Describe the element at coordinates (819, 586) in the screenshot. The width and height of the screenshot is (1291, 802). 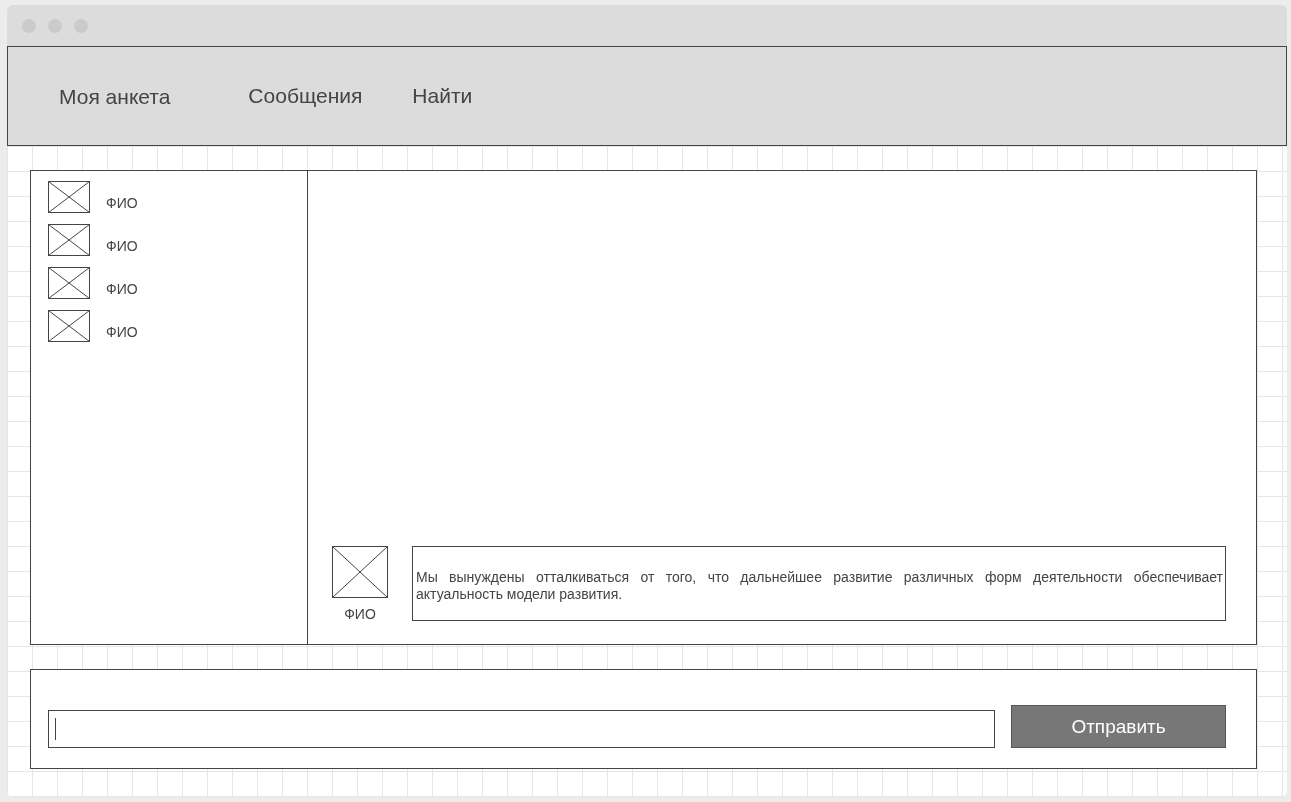
I see `message-text: Мы вынуждены отталкиваться от того, что дальнейшее развитие различных форм деятельности обеспечивает актуальность модели развития.` at that location.